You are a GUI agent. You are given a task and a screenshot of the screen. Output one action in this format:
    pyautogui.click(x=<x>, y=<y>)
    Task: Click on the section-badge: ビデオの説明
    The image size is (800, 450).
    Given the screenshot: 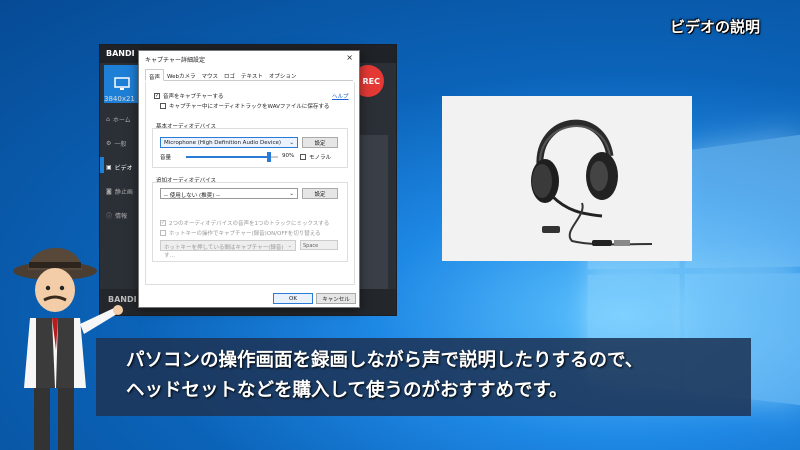 What is the action you would take?
    pyautogui.click(x=715, y=26)
    